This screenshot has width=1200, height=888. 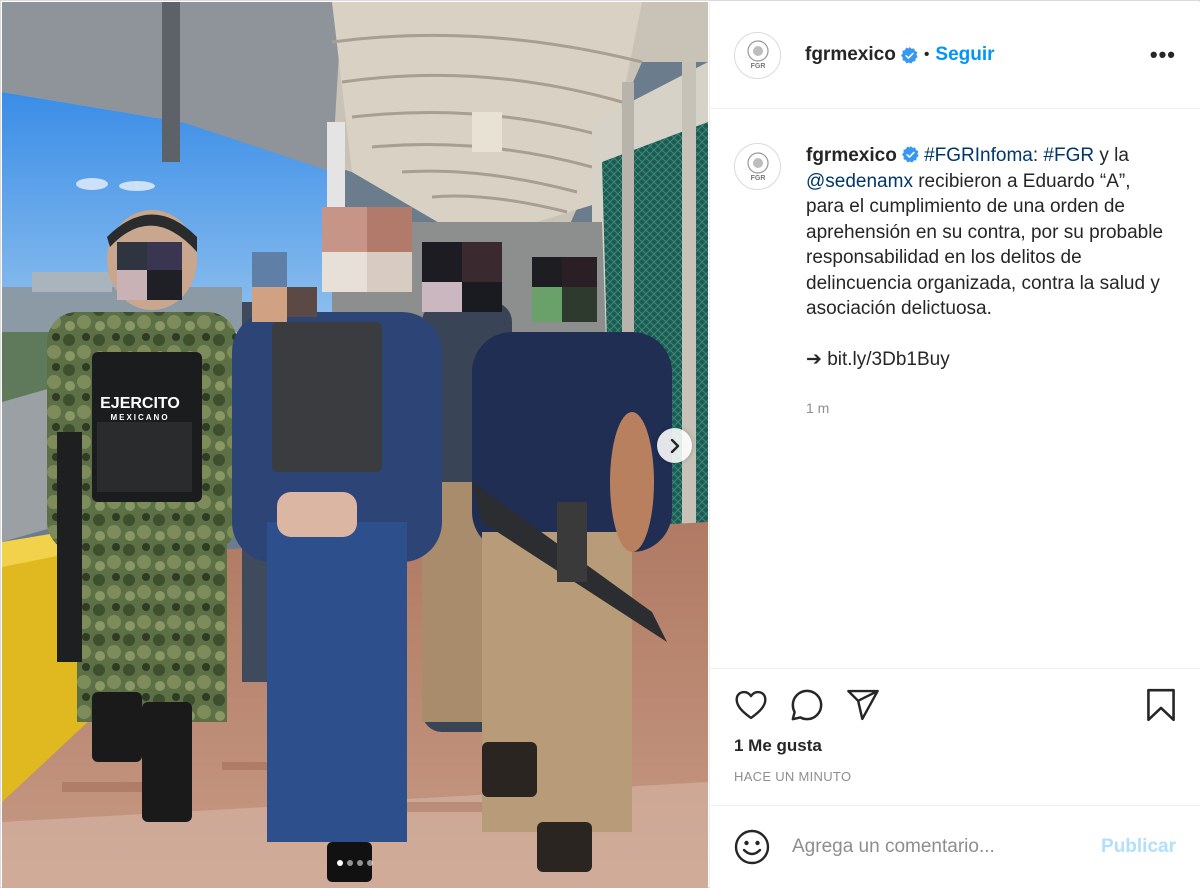 I want to click on follow-button: Seguir, so click(x=964, y=55).